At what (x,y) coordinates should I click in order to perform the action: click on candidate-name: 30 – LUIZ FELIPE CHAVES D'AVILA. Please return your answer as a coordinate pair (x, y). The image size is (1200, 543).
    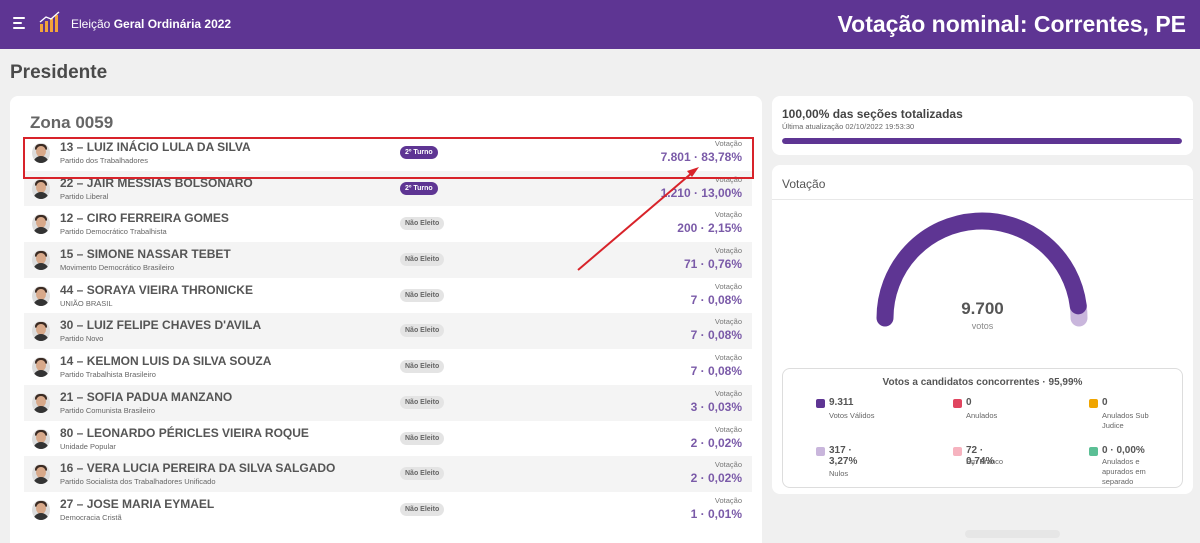
    Looking at the image, I should click on (161, 325).